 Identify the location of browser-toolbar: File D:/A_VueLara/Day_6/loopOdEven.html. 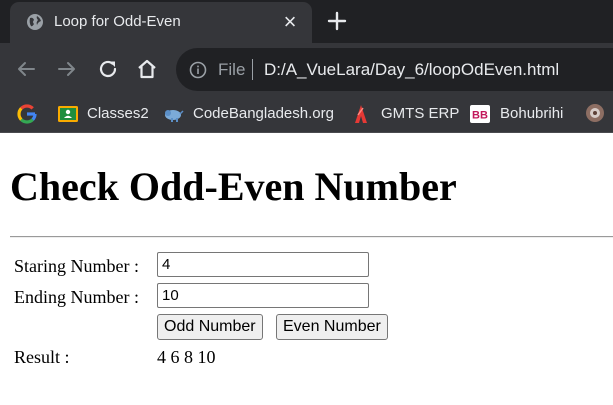
(306, 69).